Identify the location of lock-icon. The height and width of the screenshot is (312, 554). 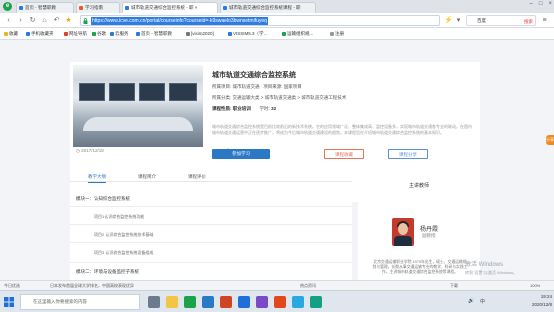
(85, 21).